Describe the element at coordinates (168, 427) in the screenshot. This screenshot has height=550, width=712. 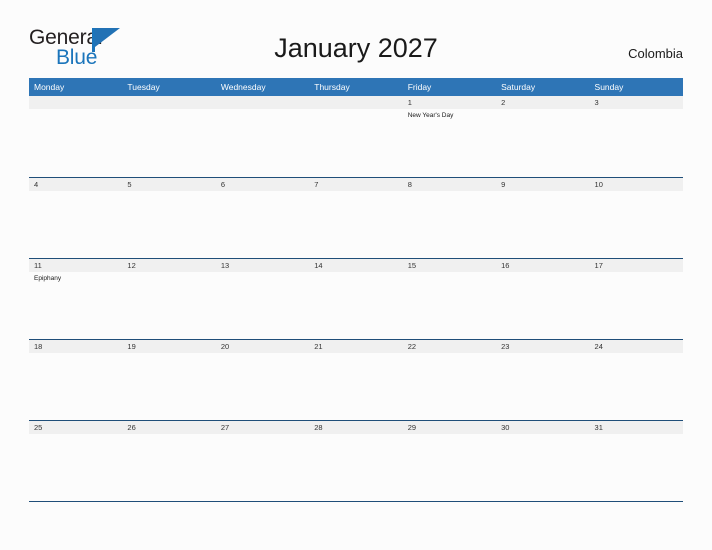
I see `day-number: 26` at that location.